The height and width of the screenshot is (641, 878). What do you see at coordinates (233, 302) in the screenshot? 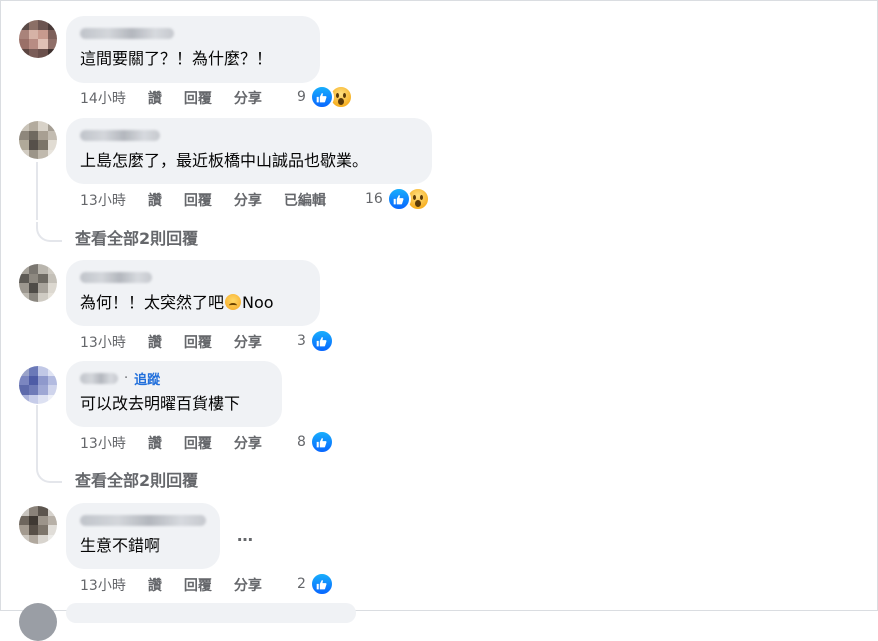
I see `crying-face-emoji` at bounding box center [233, 302].